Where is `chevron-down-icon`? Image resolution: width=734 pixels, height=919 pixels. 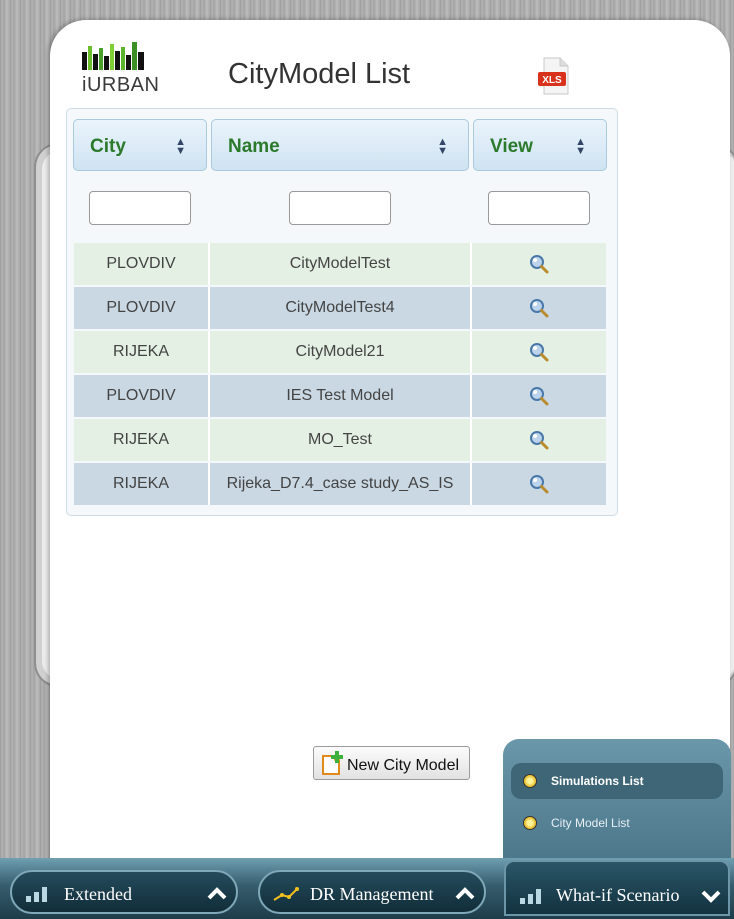
chevron-down-icon is located at coordinates (711, 896).